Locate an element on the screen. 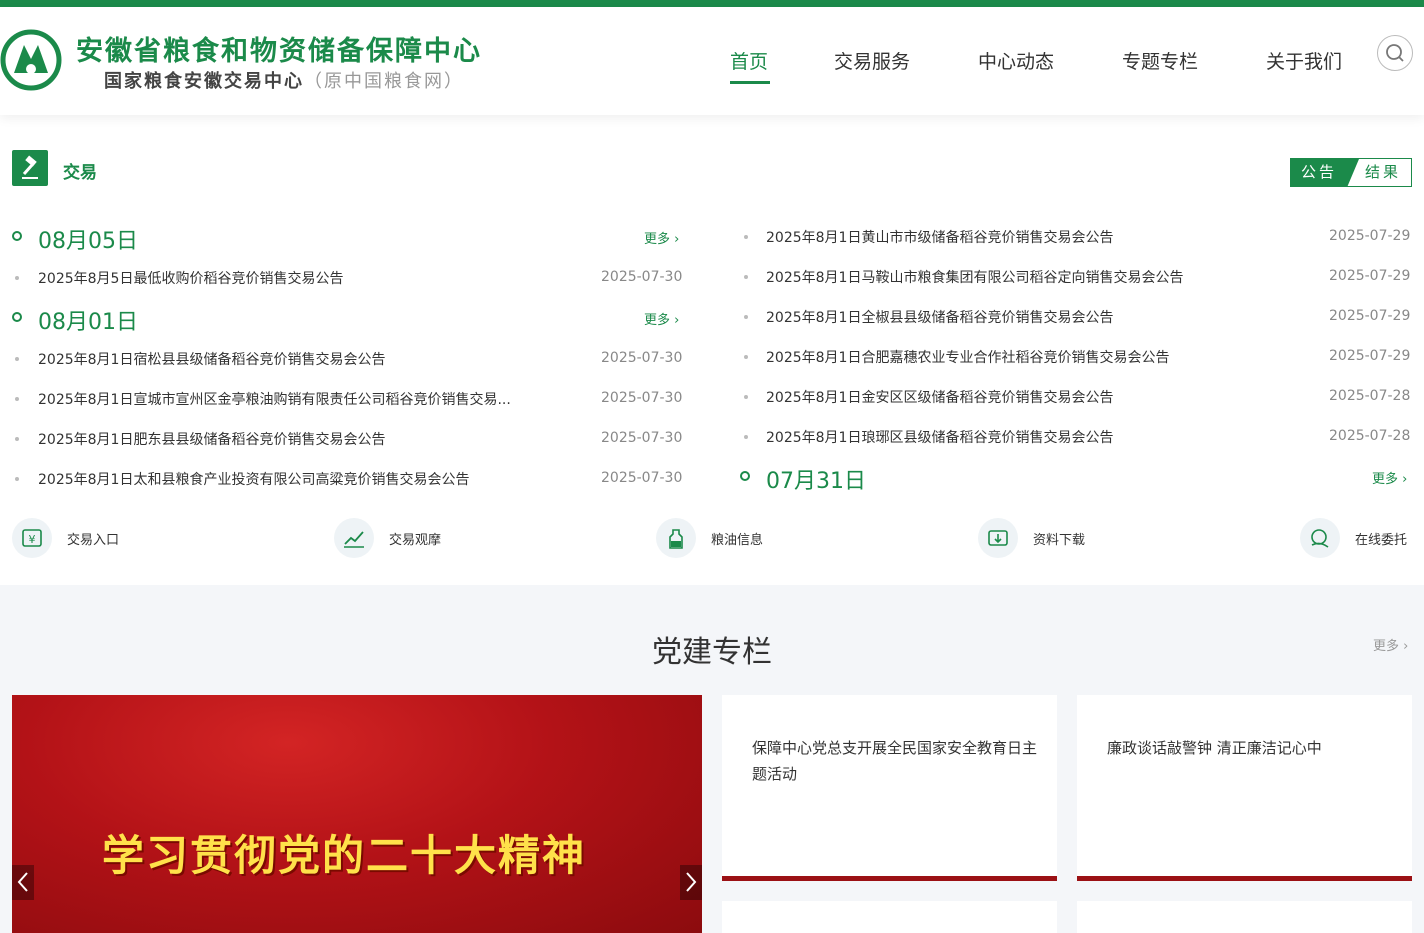  yen-icon: ¥ is located at coordinates (32, 538).